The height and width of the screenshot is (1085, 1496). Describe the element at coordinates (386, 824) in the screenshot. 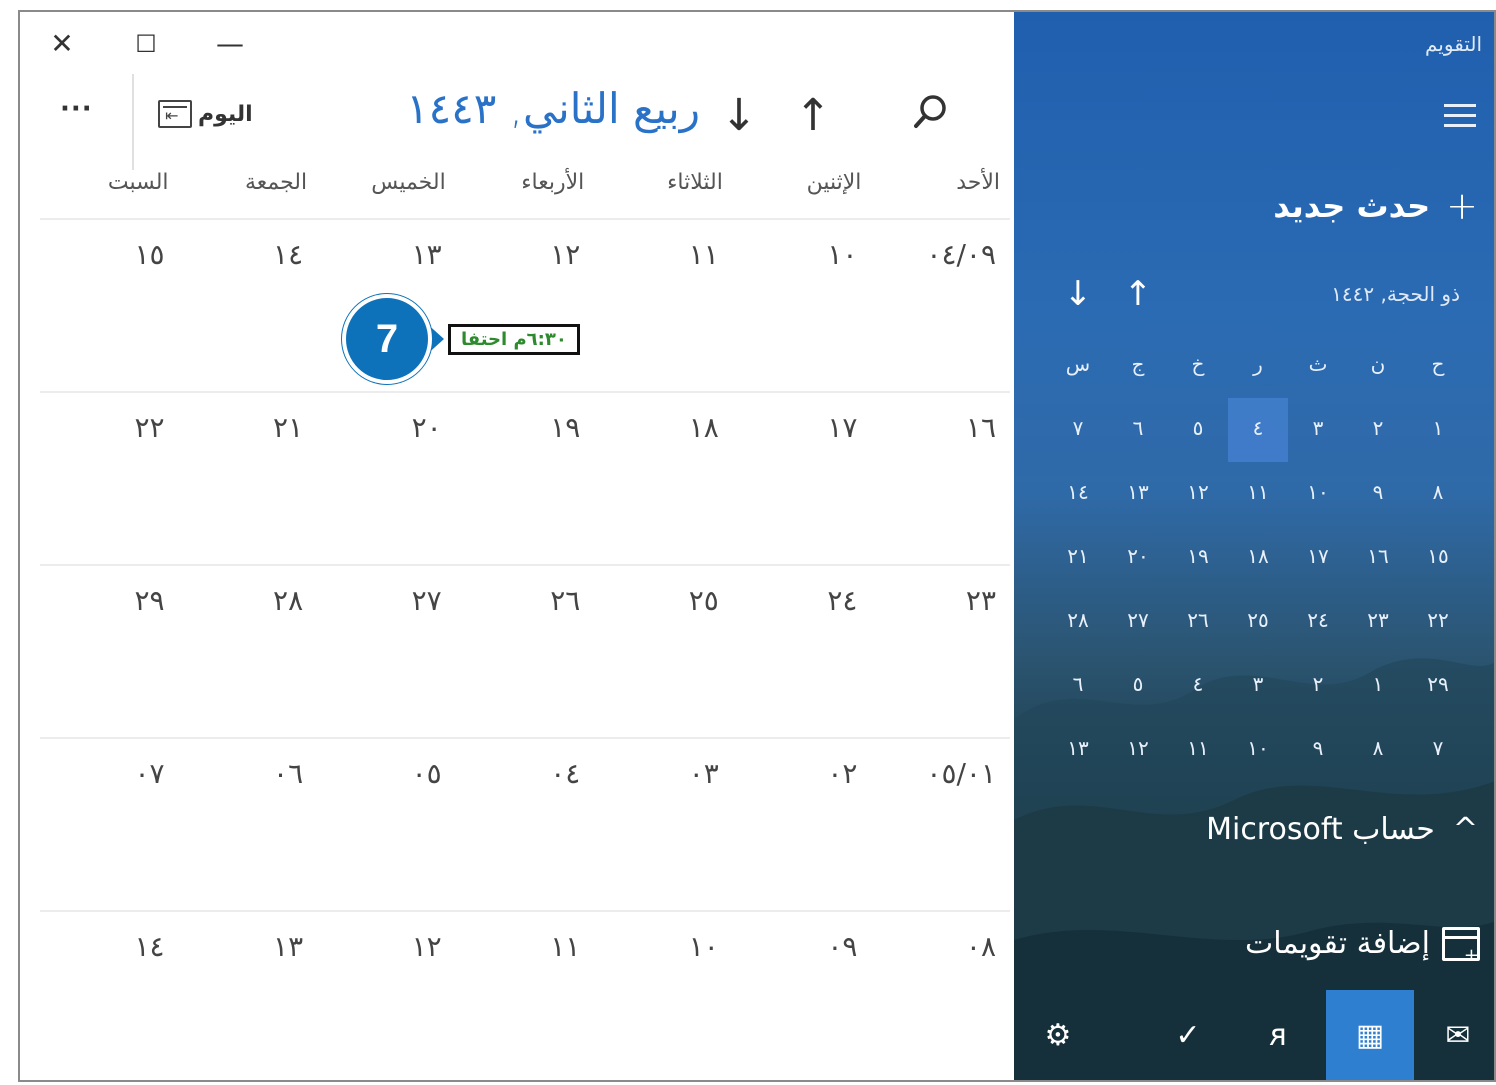

I see `day-cell: ٠٥` at that location.